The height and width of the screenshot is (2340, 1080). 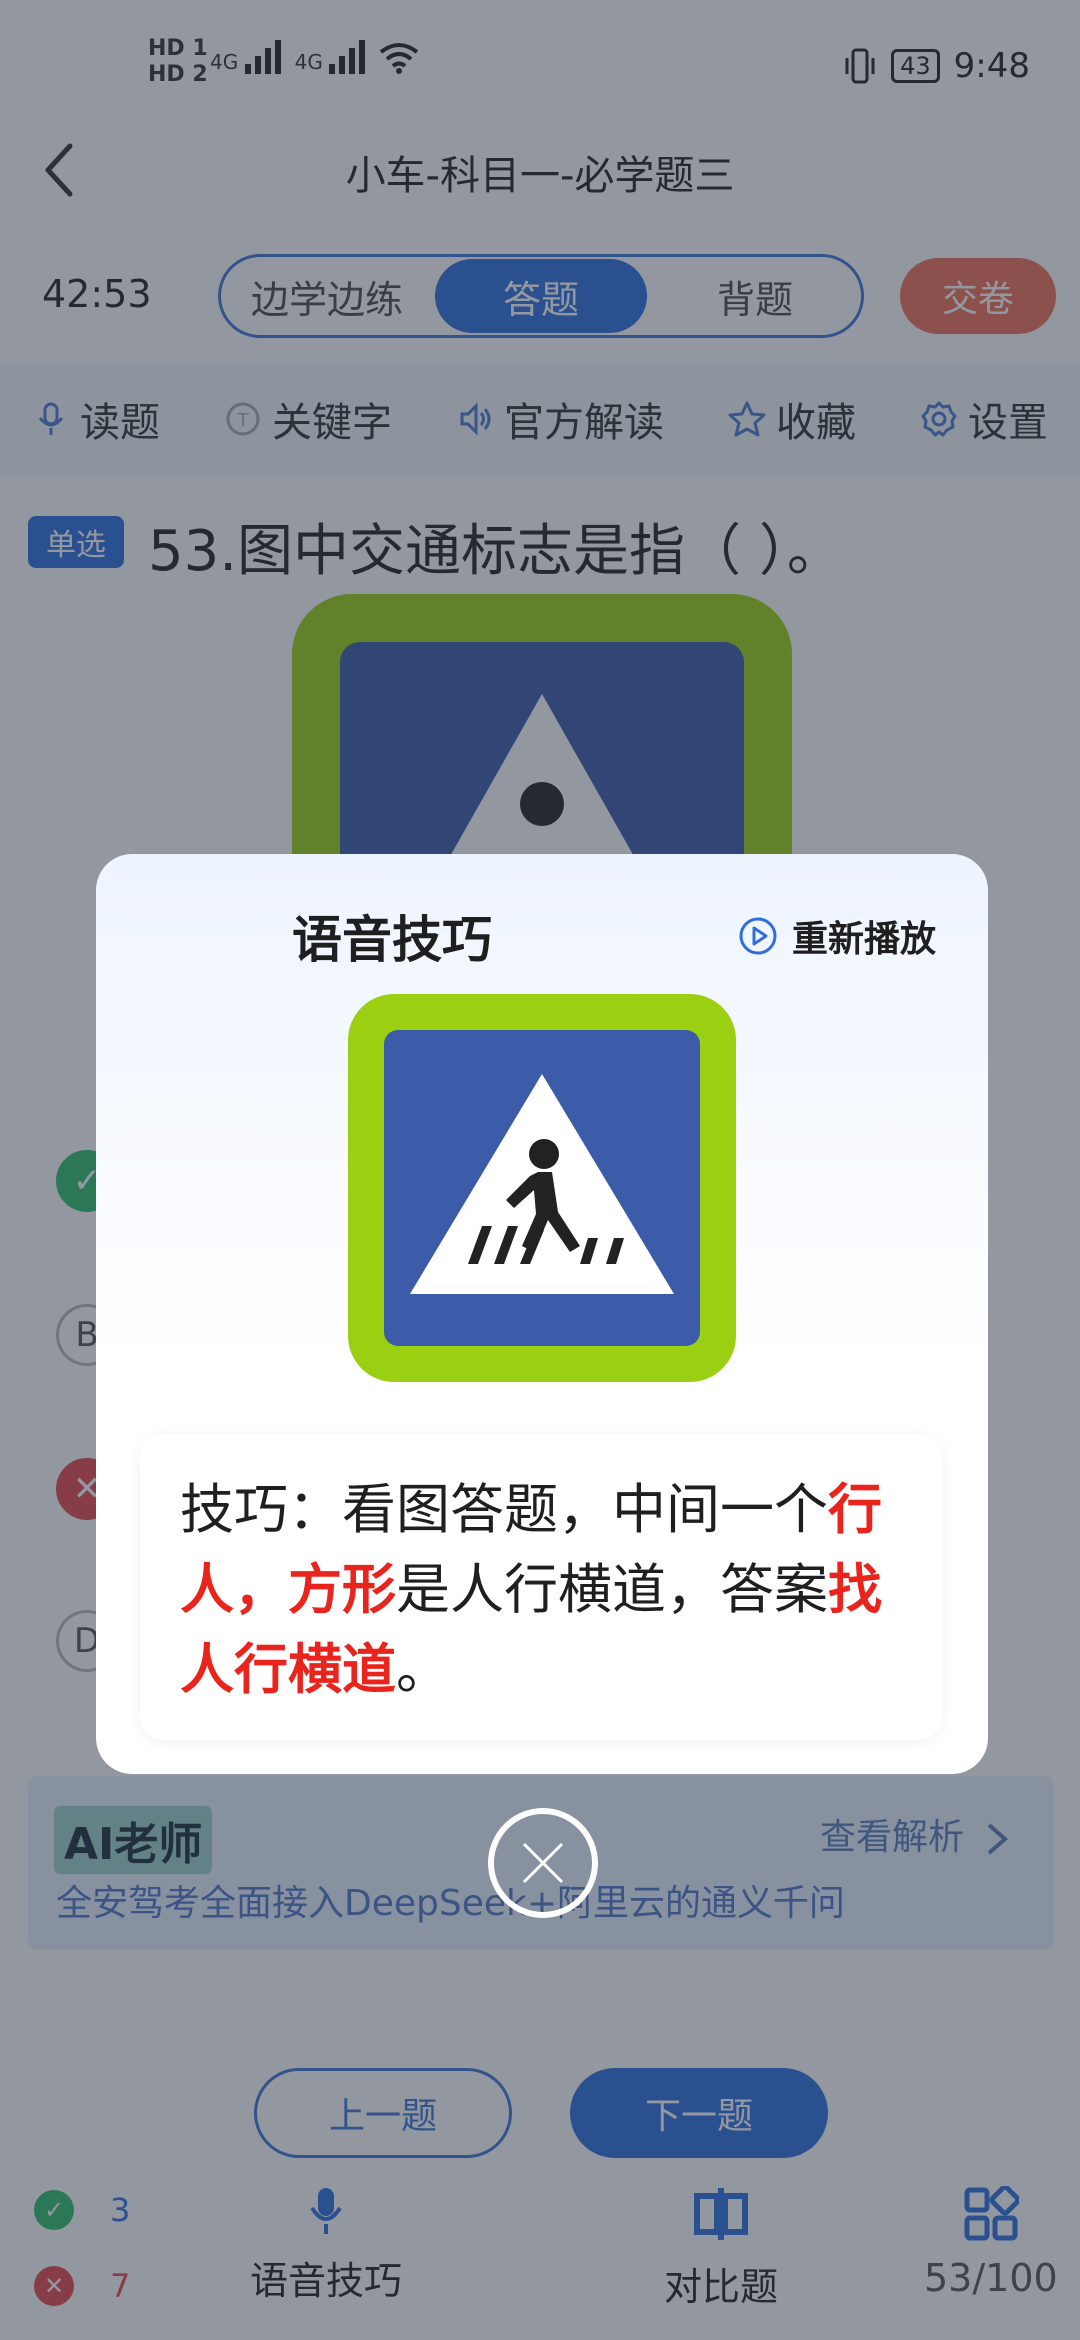 I want to click on close-dialog-button, so click(x=543, y=1863).